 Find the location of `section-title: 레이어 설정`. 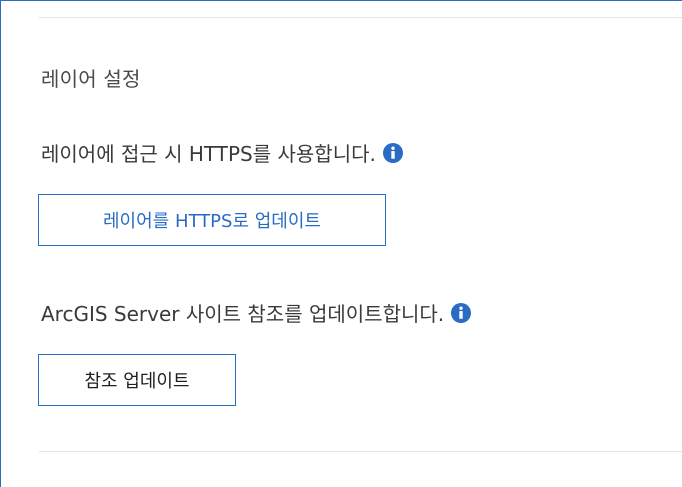

section-title: 레이어 설정 is located at coordinates (91, 79).